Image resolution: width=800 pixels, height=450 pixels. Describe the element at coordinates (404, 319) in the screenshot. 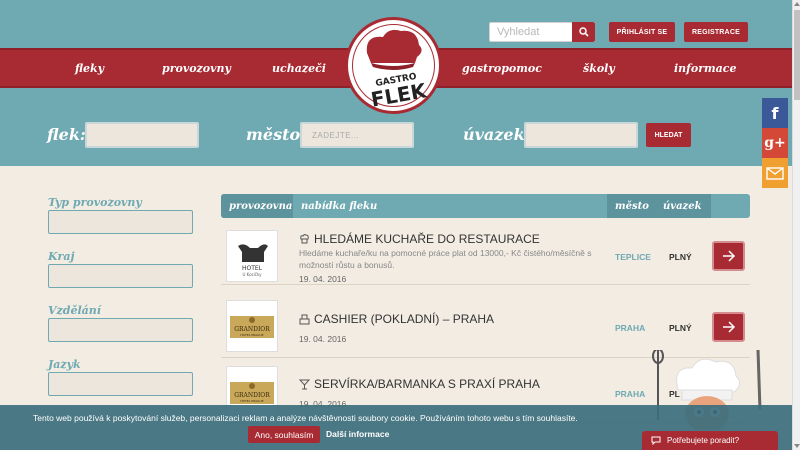

I see `offer-title-text: CASHIER (POKLADNÍ) – PRAHA` at that location.